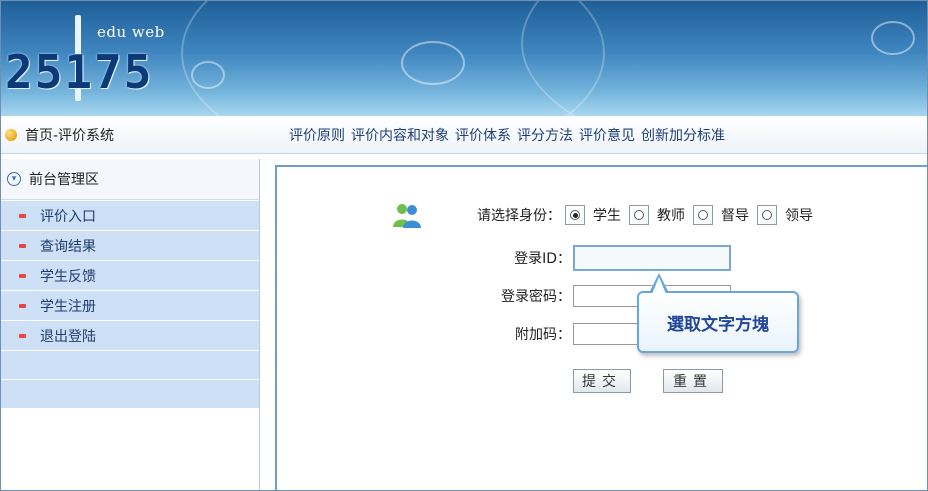  What do you see at coordinates (68, 276) in the screenshot?
I see `sidebar-item-label: 学生反馈` at bounding box center [68, 276].